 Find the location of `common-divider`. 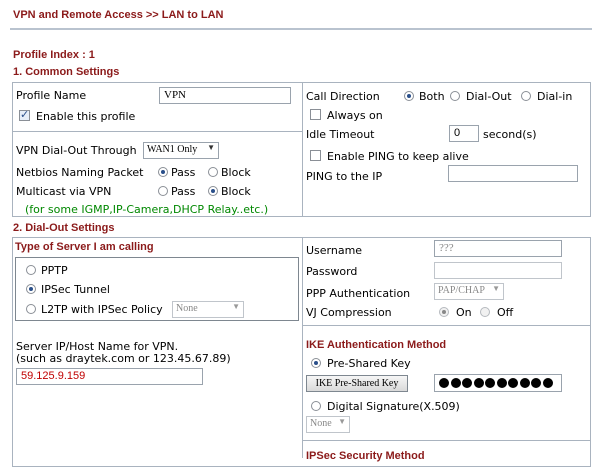

common-divider is located at coordinates (302, 149).